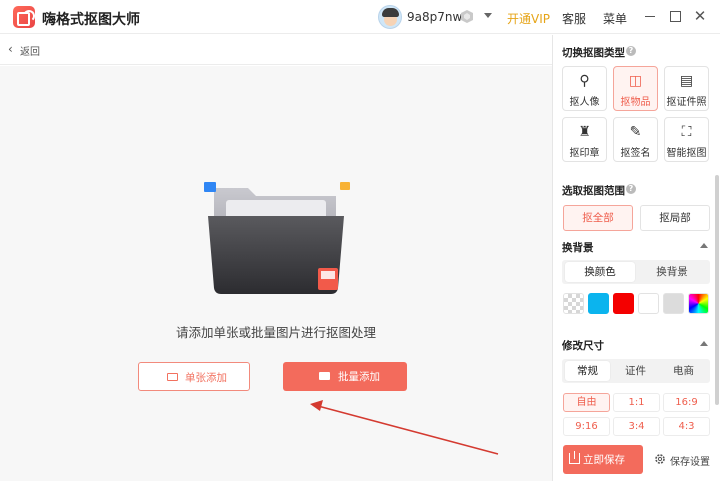 The height and width of the screenshot is (481, 720). Describe the element at coordinates (573, 303) in the screenshot. I see `swatch-transparent` at that location.